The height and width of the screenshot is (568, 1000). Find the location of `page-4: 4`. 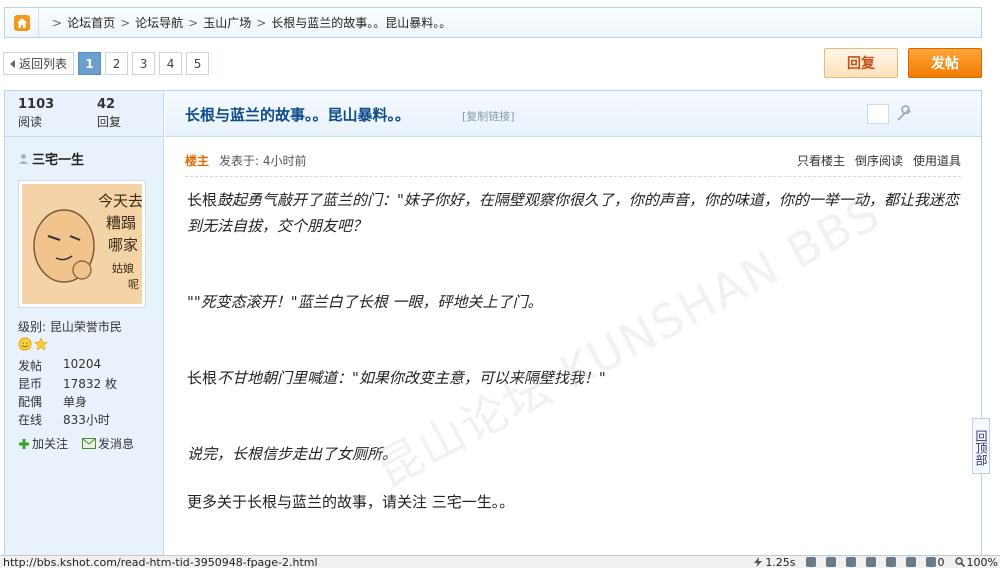

page-4: 4 is located at coordinates (171, 63).